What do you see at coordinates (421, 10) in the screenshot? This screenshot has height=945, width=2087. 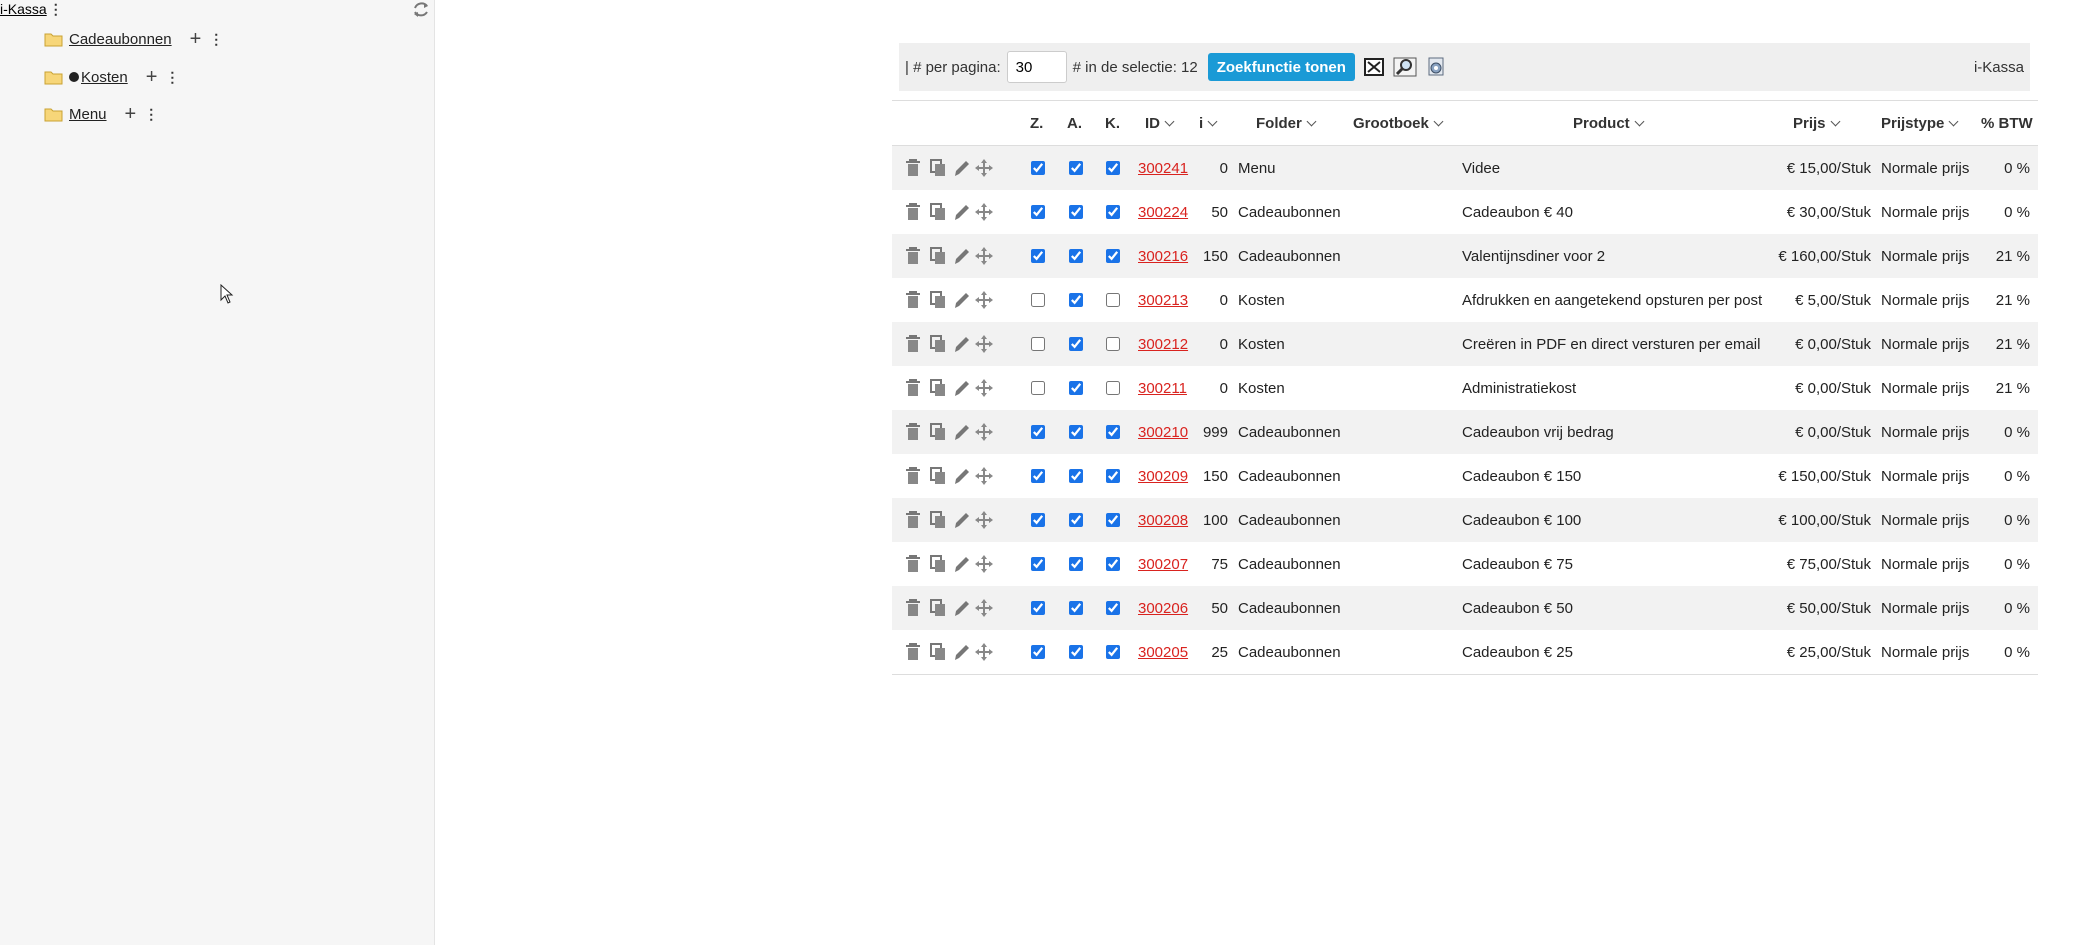 I see `refresh-icon` at bounding box center [421, 10].